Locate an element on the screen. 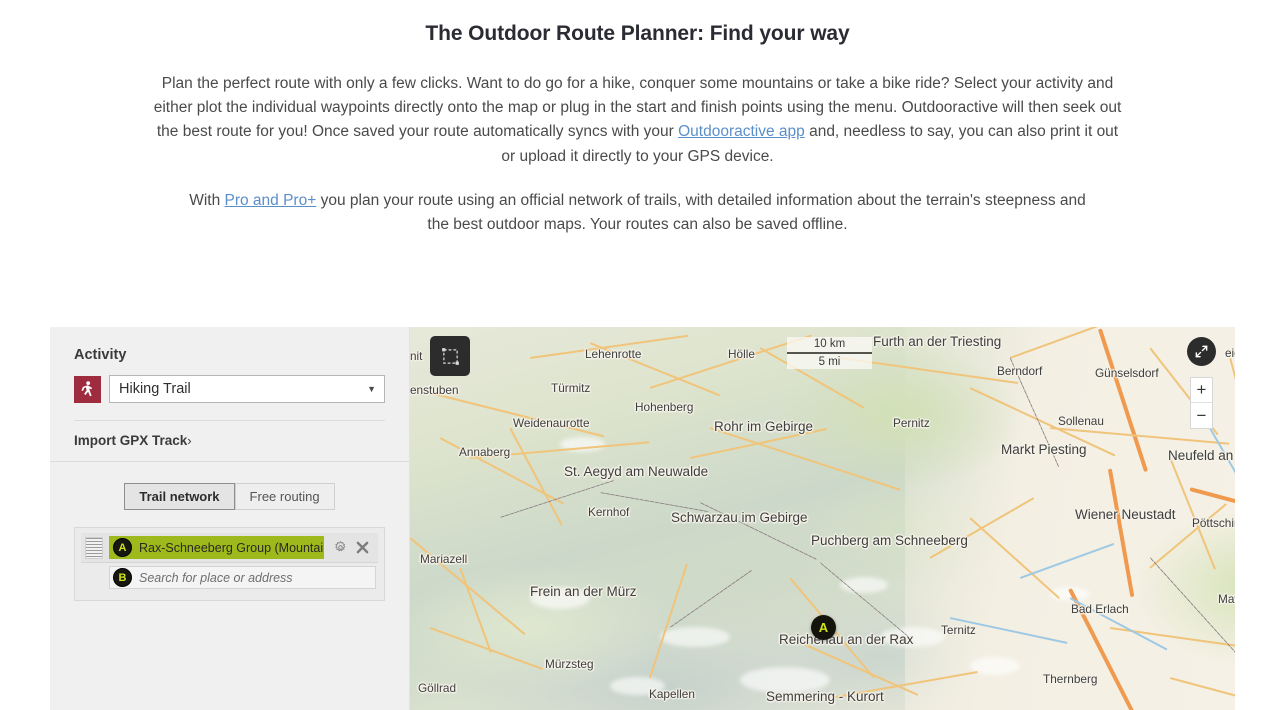 Image resolution: width=1275 pixels, height=710 pixels. waypoint-b-input: B Search for place or address is located at coordinates (242, 577).